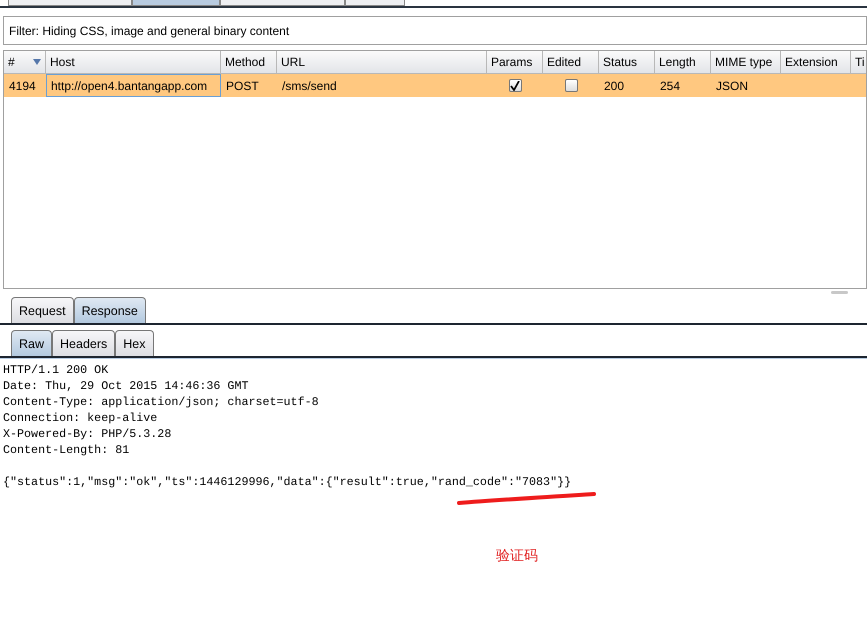 The width and height of the screenshot is (867, 625). I want to click on column-header: Status, so click(627, 62).